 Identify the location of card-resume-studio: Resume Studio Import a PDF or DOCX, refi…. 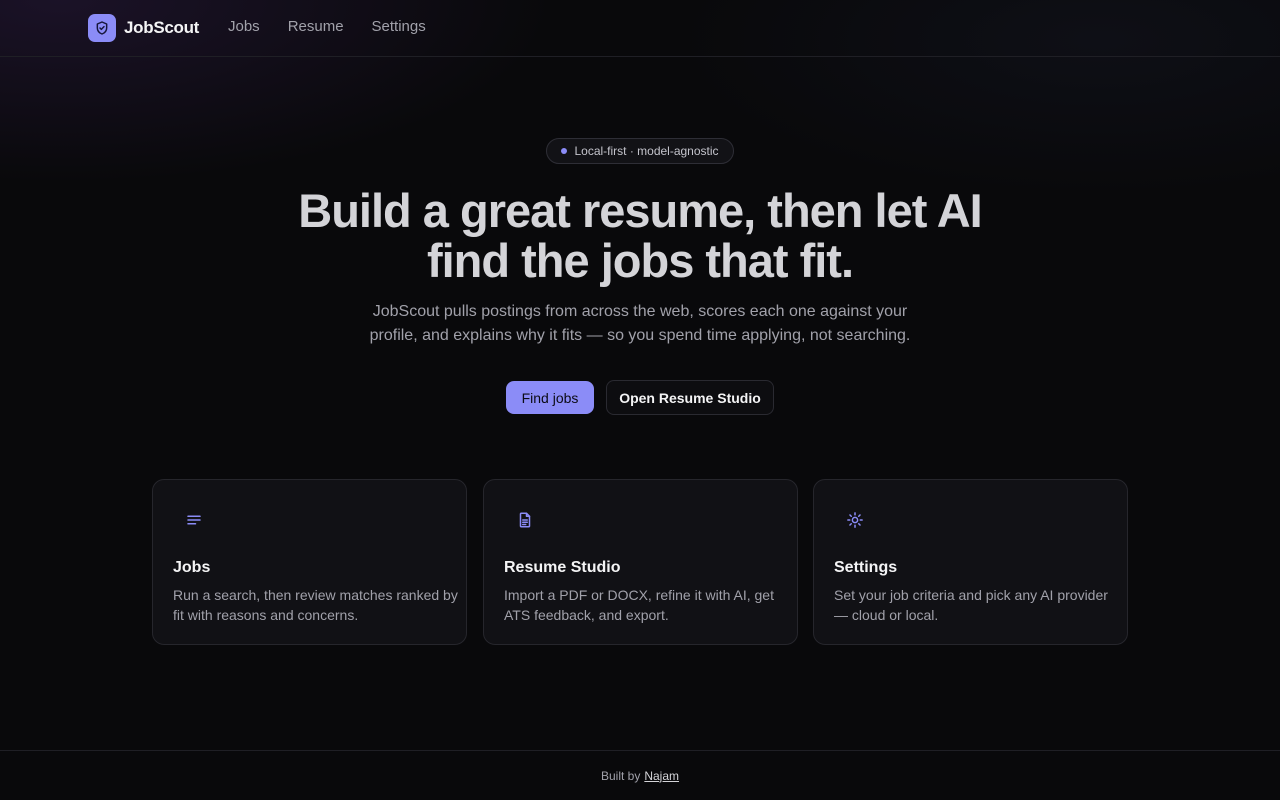
(640, 562).